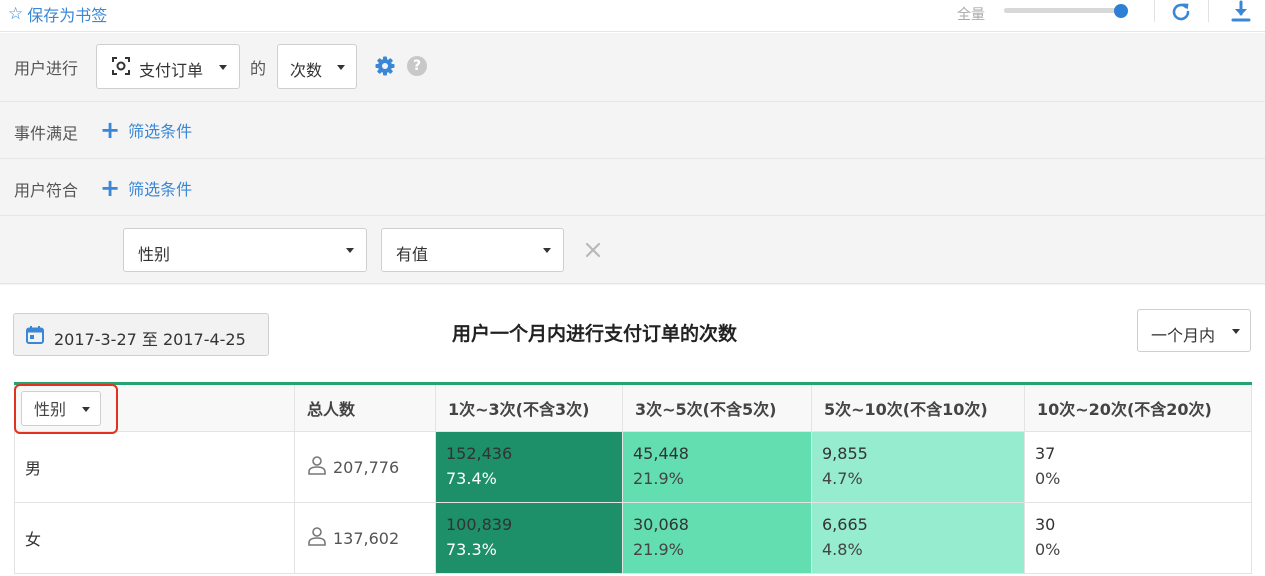 Image resolution: width=1265 pixels, height=576 pixels. I want to click on event-row-label: 用户进行, so click(46, 68).